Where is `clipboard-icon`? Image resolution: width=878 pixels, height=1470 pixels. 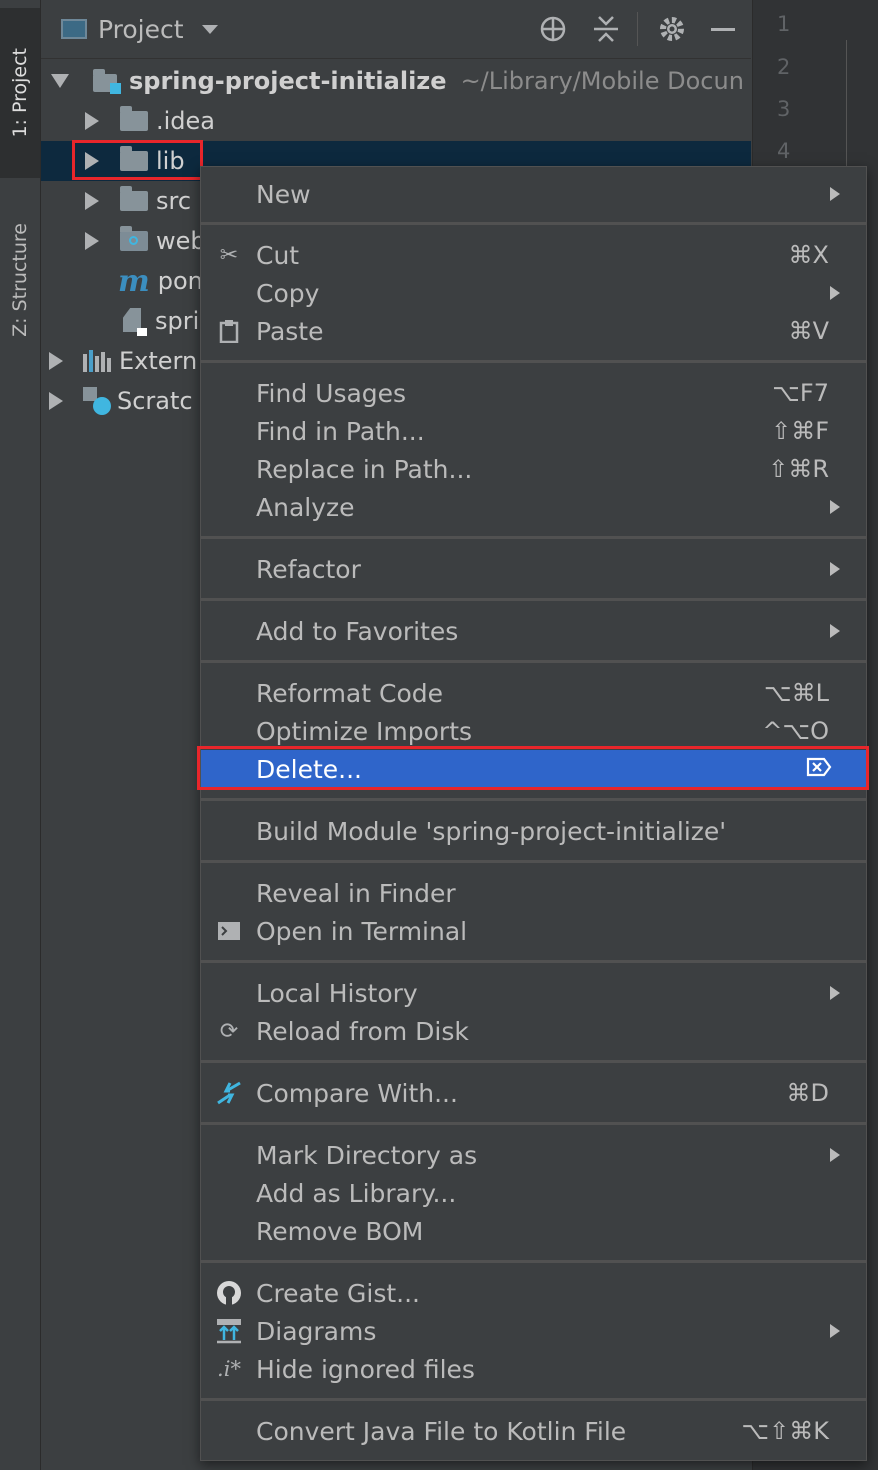 clipboard-icon is located at coordinates (229, 331).